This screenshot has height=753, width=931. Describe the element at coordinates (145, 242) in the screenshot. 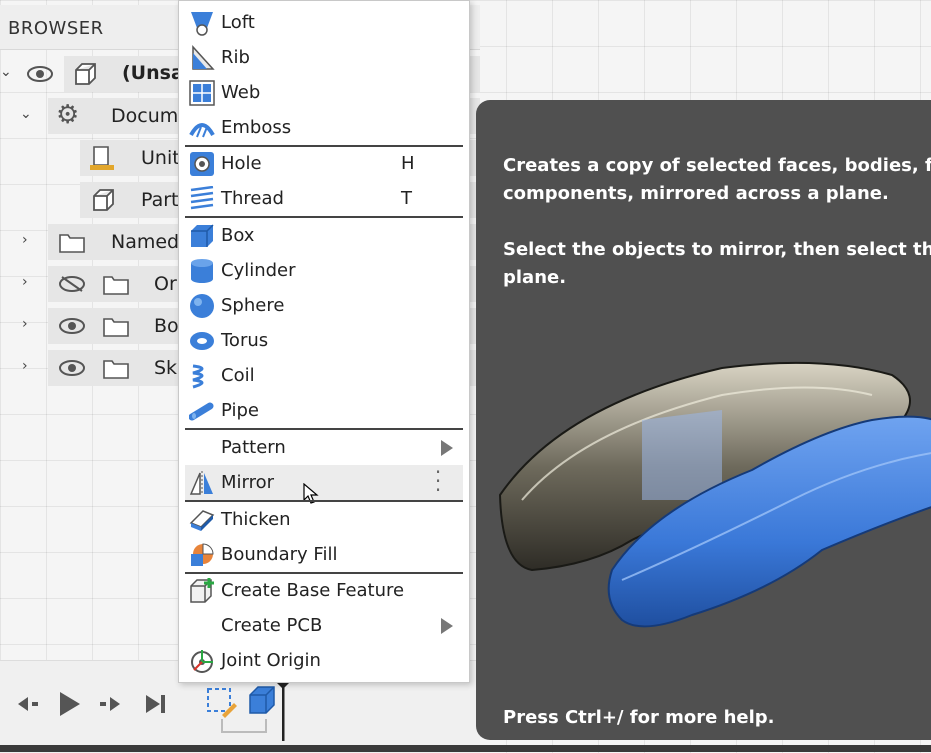

I see `tree-label-named-views: Named` at that location.